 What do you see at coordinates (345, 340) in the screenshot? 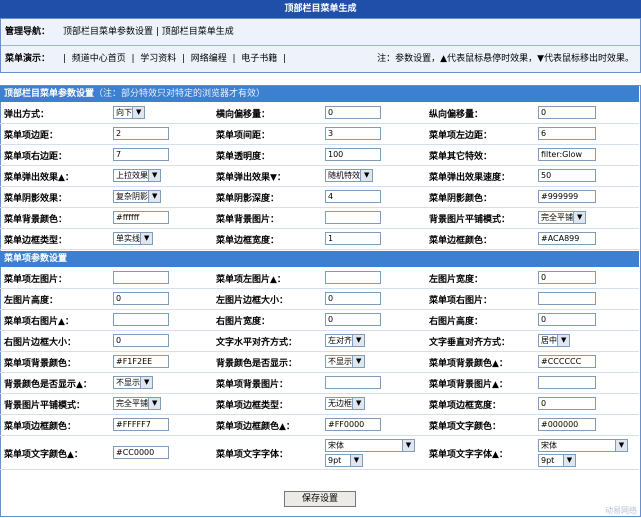
I see `dropdown-select: 左对齐 ▼` at bounding box center [345, 340].